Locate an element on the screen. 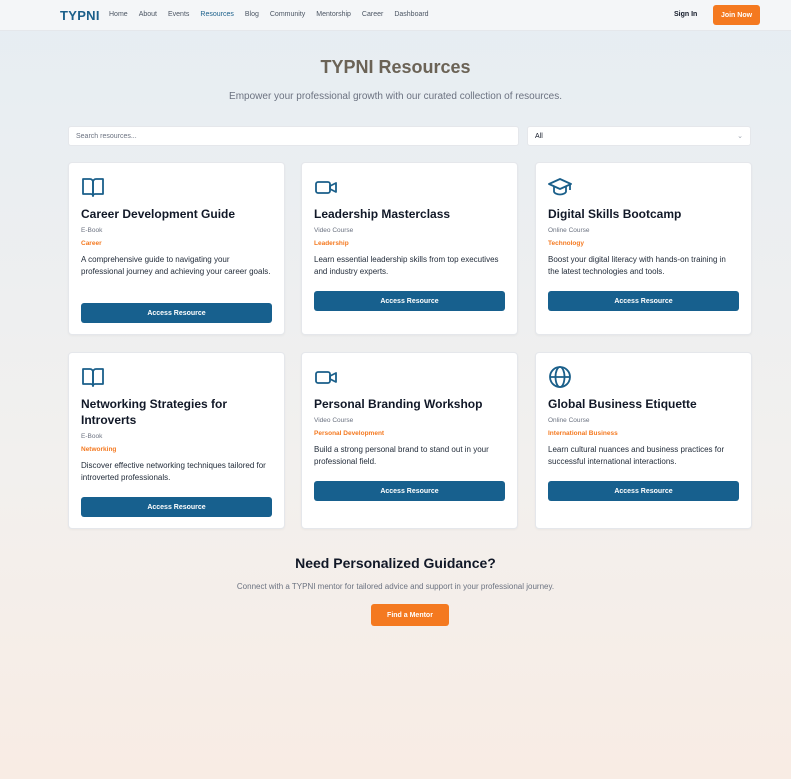 The image size is (791, 779). globe-icon is located at coordinates (560, 377).